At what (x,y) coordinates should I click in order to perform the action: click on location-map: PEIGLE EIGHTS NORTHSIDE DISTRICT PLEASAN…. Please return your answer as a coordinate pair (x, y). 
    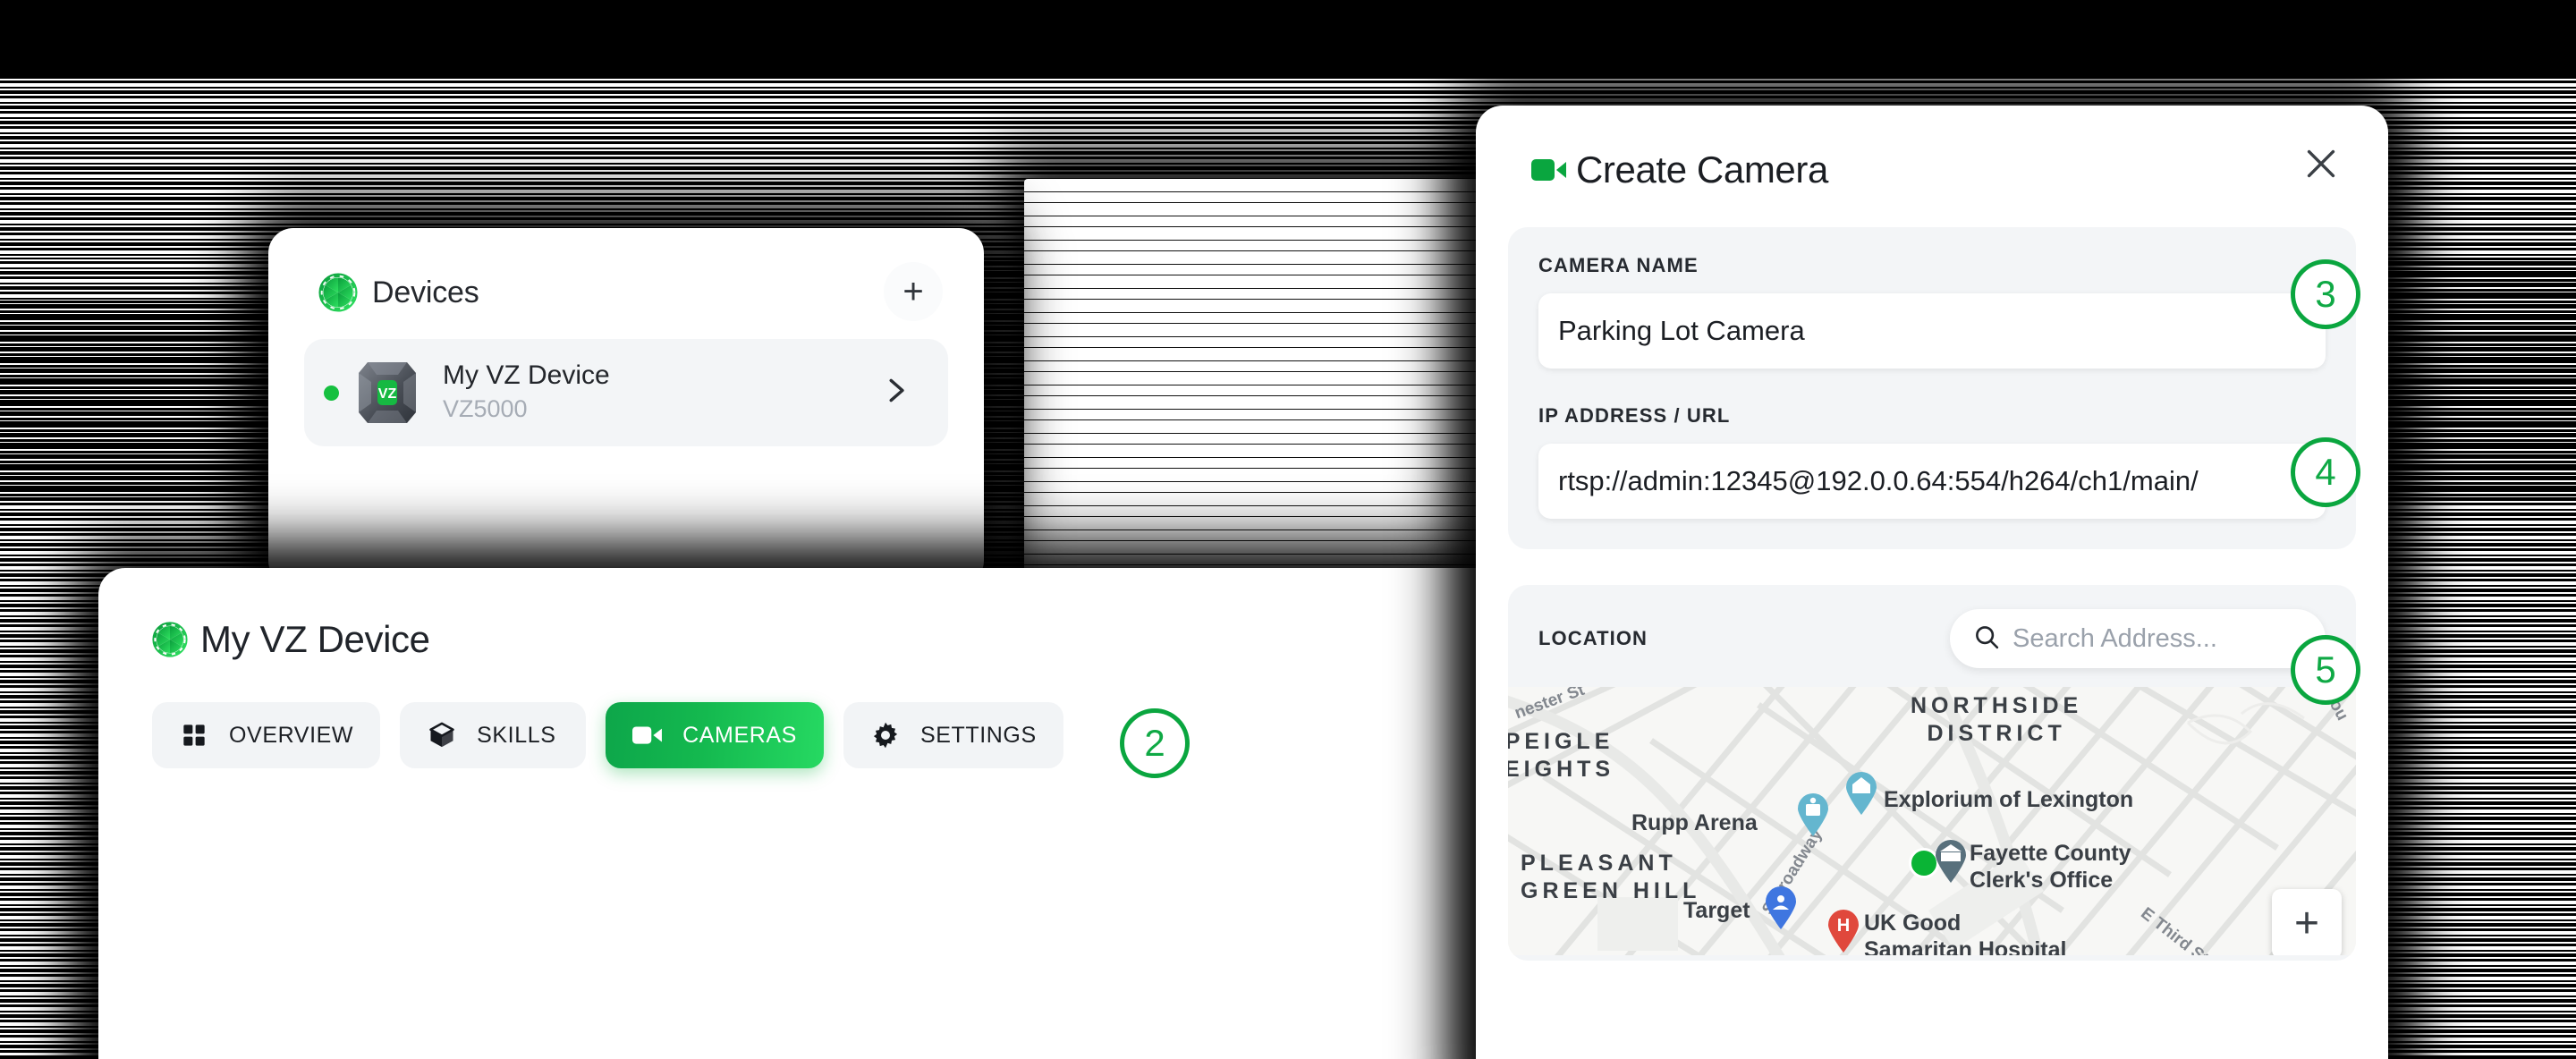
    Looking at the image, I should click on (1932, 821).